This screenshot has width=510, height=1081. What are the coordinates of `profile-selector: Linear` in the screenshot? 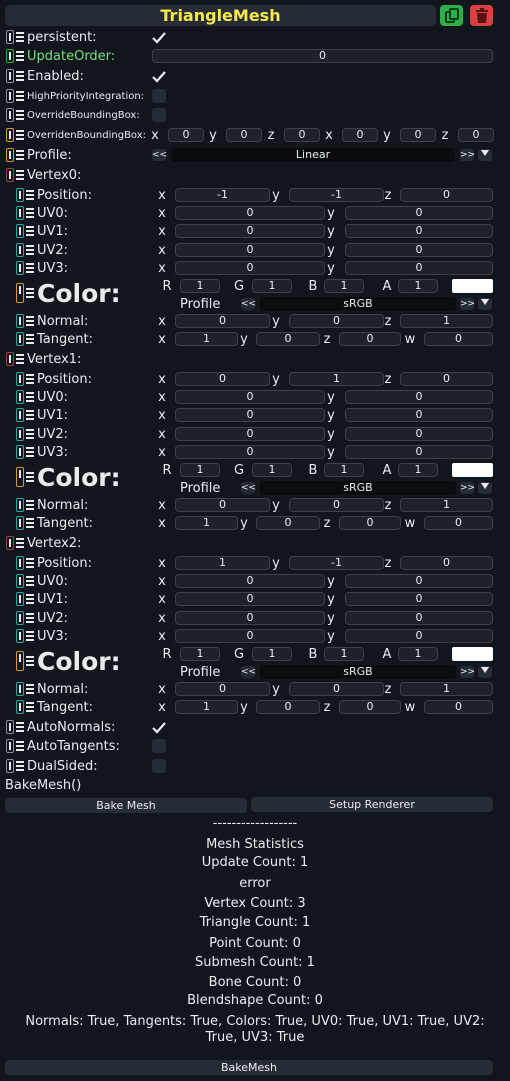 It's located at (313, 155).